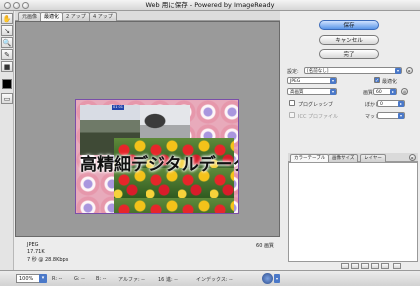  What do you see at coordinates (312, 91) in the screenshot?
I see `quality-preset-select: 高画質 ▾` at bounding box center [312, 91].